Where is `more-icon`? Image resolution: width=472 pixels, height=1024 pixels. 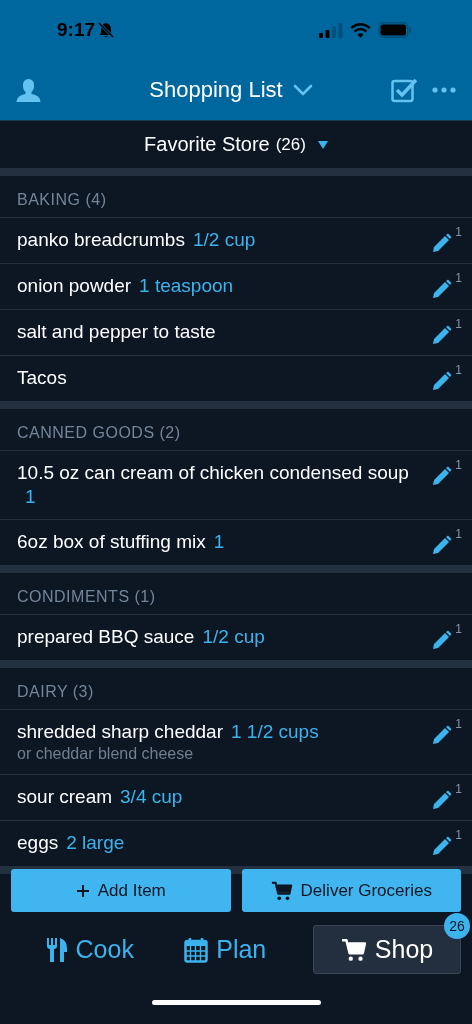 more-icon is located at coordinates (444, 90).